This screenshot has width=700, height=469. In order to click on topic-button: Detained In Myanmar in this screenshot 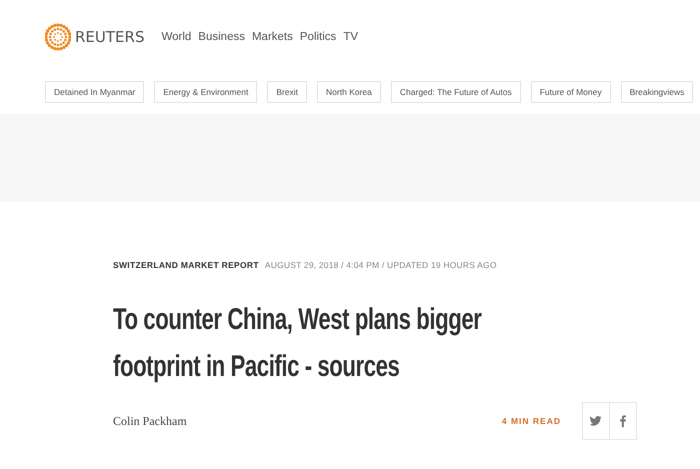, I will do `click(94, 92)`.